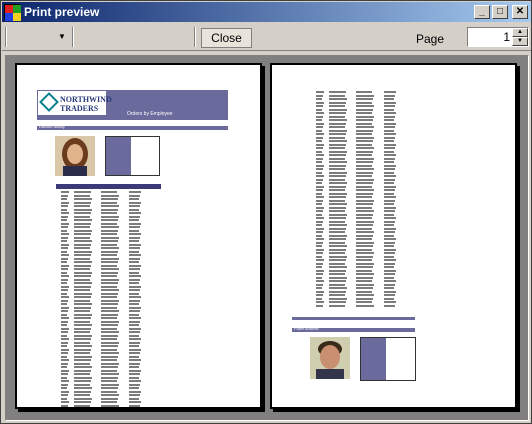 Image resolution: width=532 pixels, height=424 pixels. What do you see at coordinates (62, 37) in the screenshot?
I see `chevron-down-icon: ▼` at bounding box center [62, 37].